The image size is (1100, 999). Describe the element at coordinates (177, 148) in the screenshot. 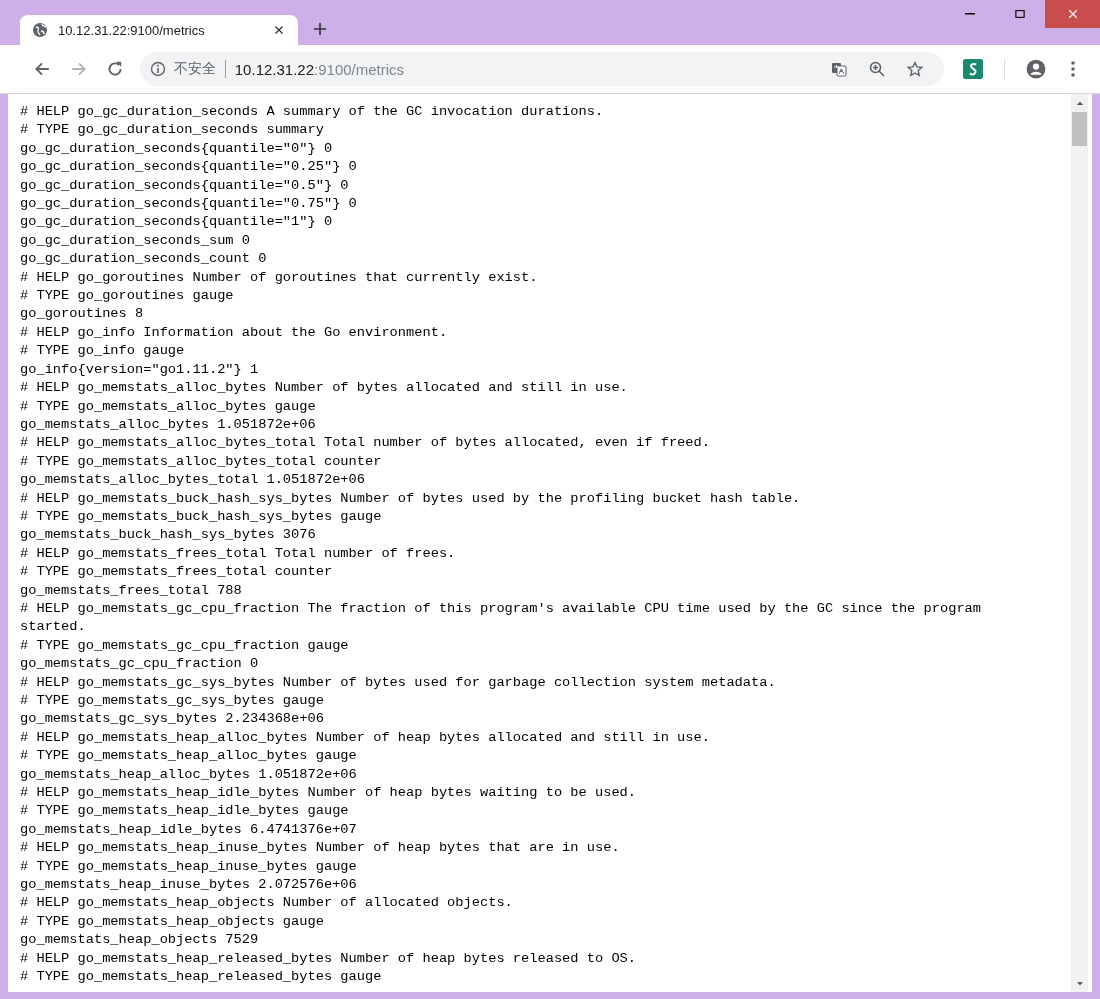

I see `text-line: go_gc_duration_seconds{quantile="0"} 0` at that location.